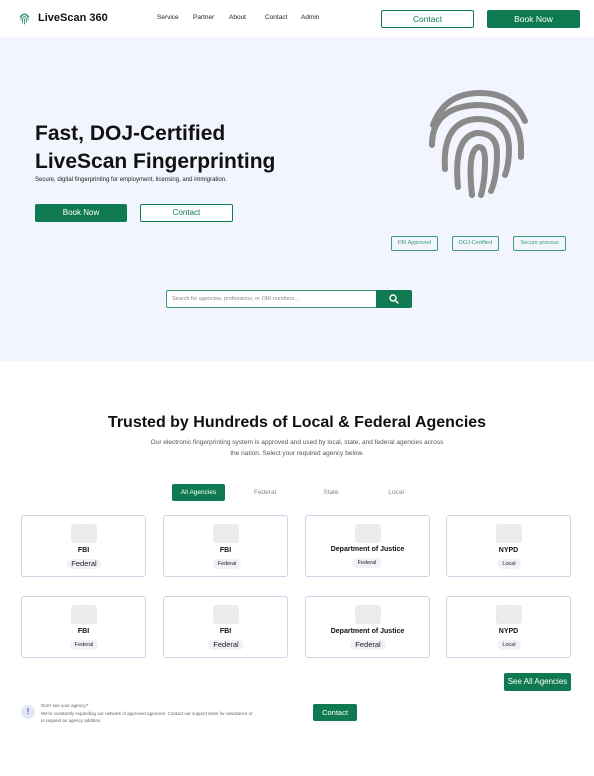 This screenshot has width=594, height=776. Describe the element at coordinates (81, 213) in the screenshot. I see `hero-book-now-button: Book Now` at that location.